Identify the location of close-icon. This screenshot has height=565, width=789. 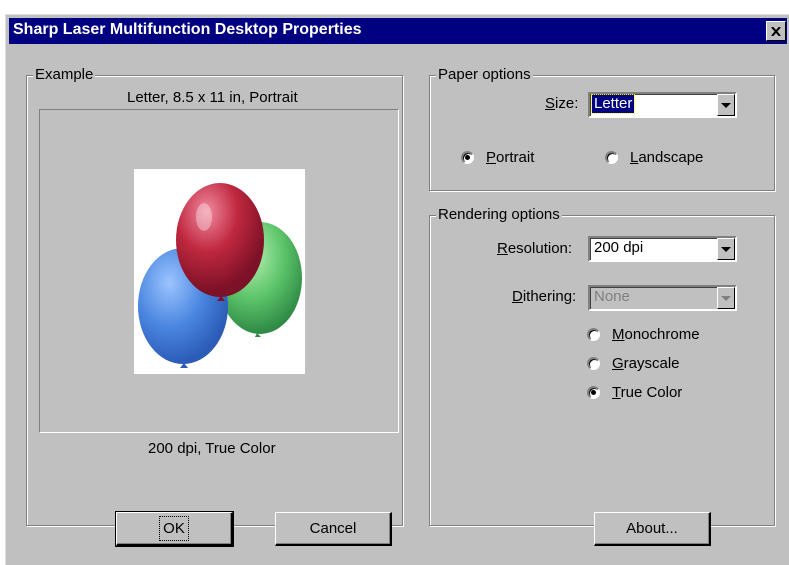
(776, 31).